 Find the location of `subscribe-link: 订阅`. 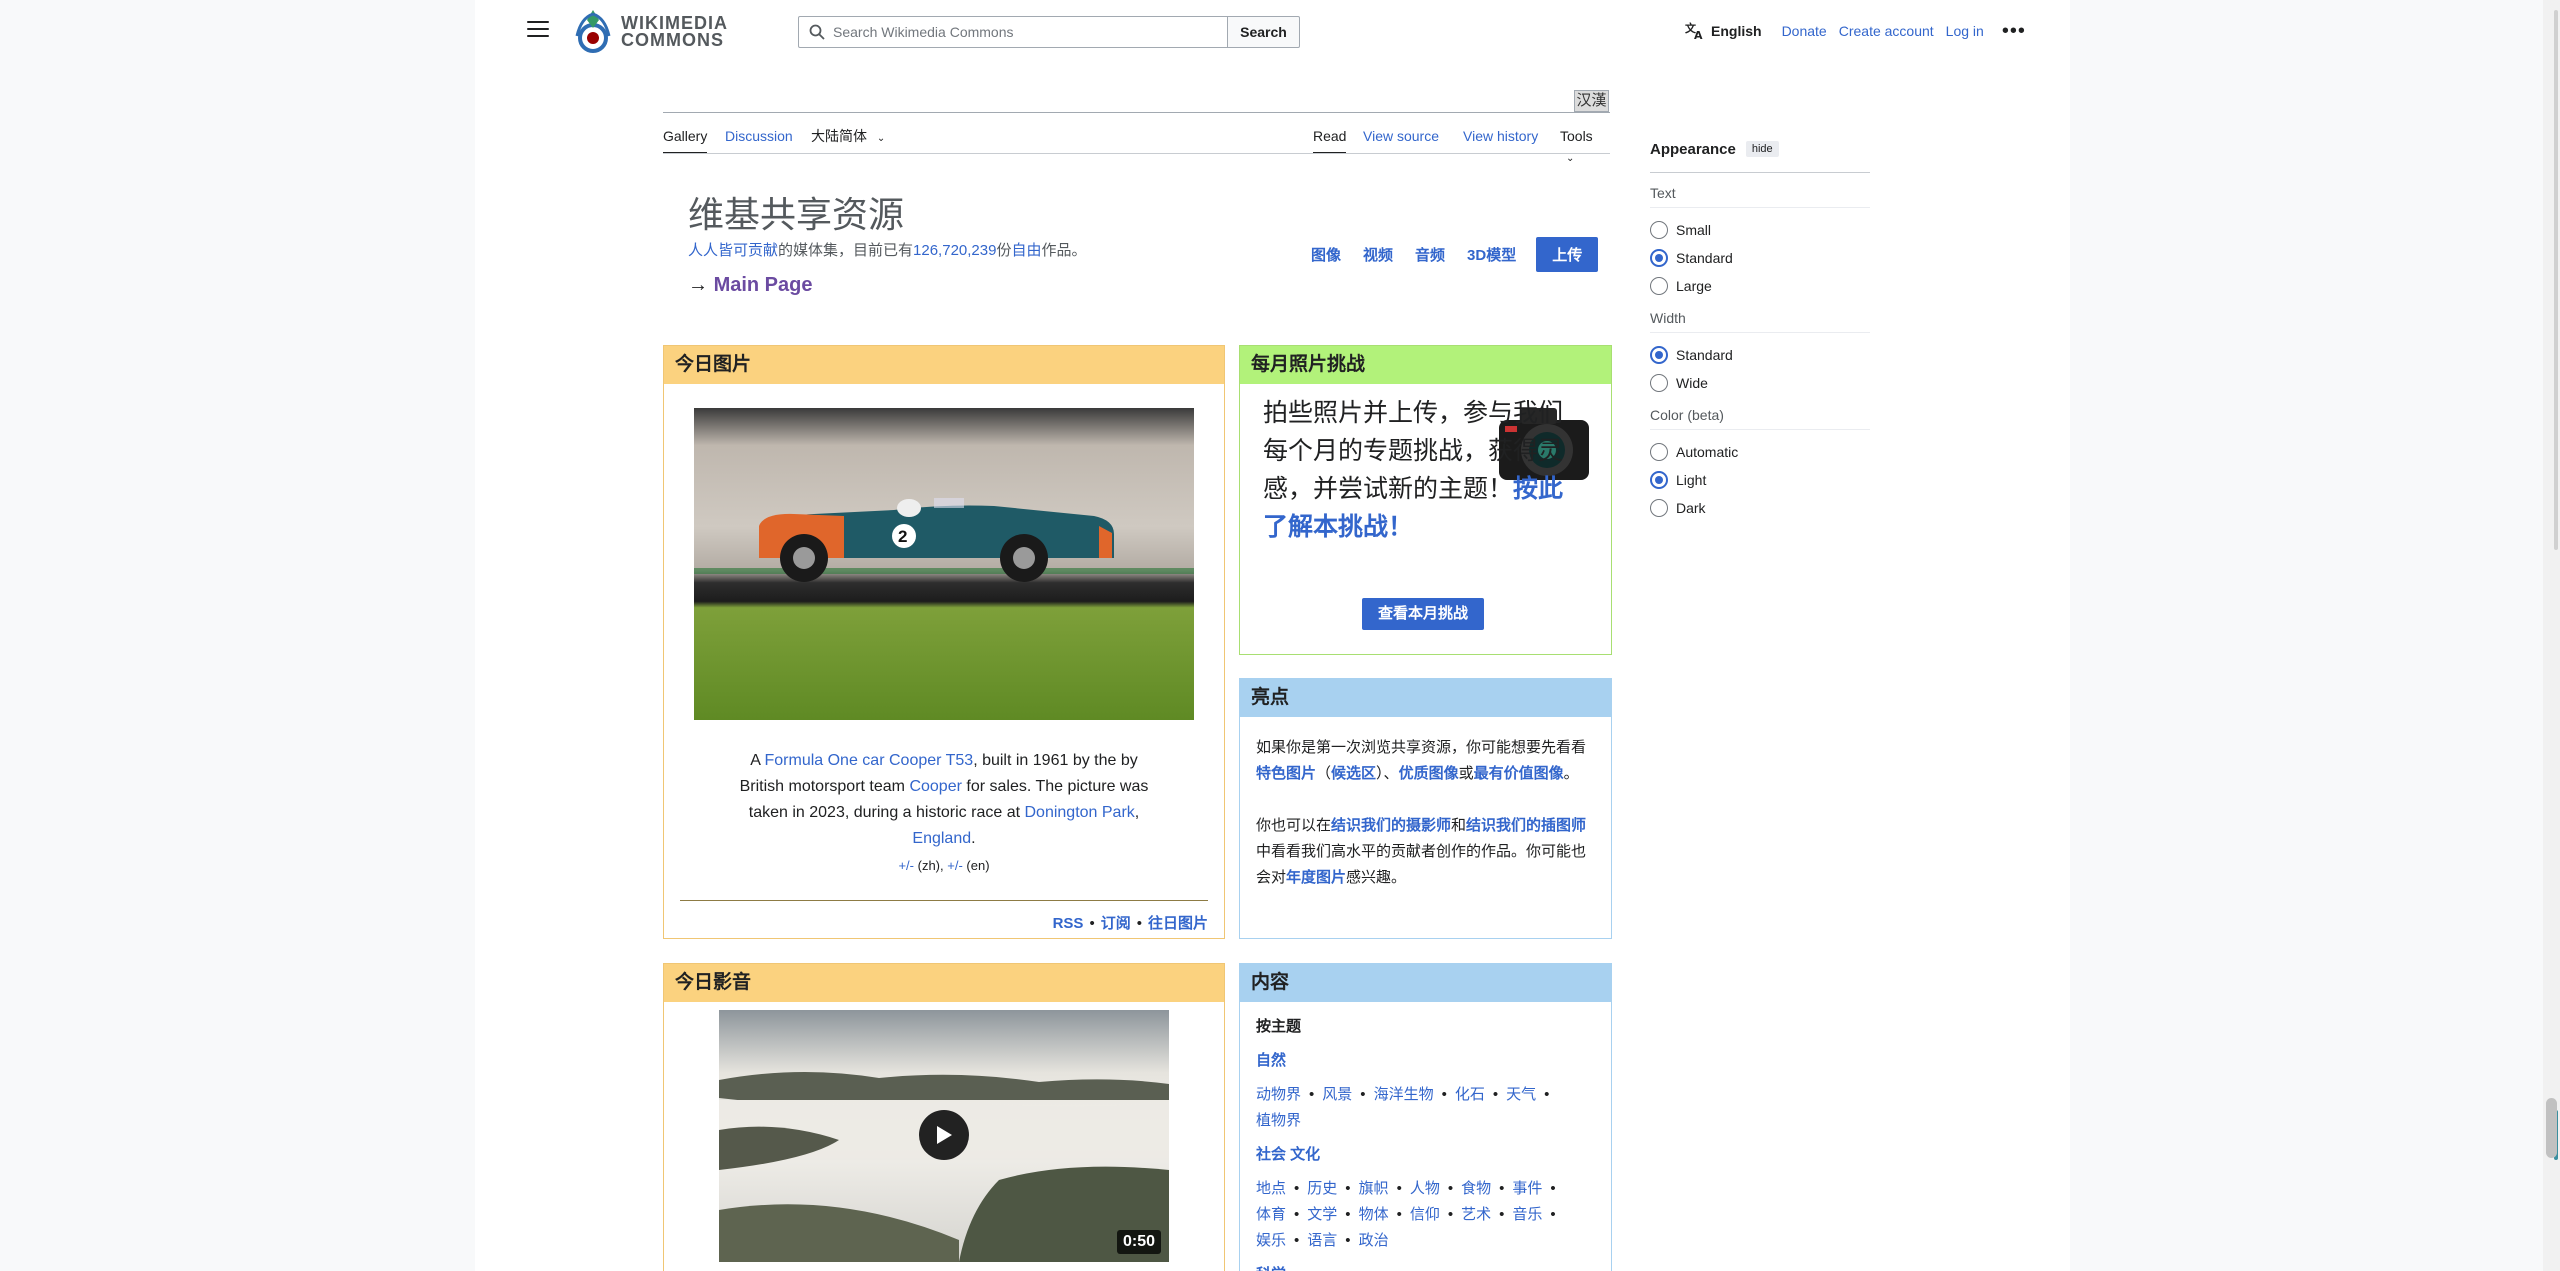

subscribe-link: 订阅 is located at coordinates (1116, 923).